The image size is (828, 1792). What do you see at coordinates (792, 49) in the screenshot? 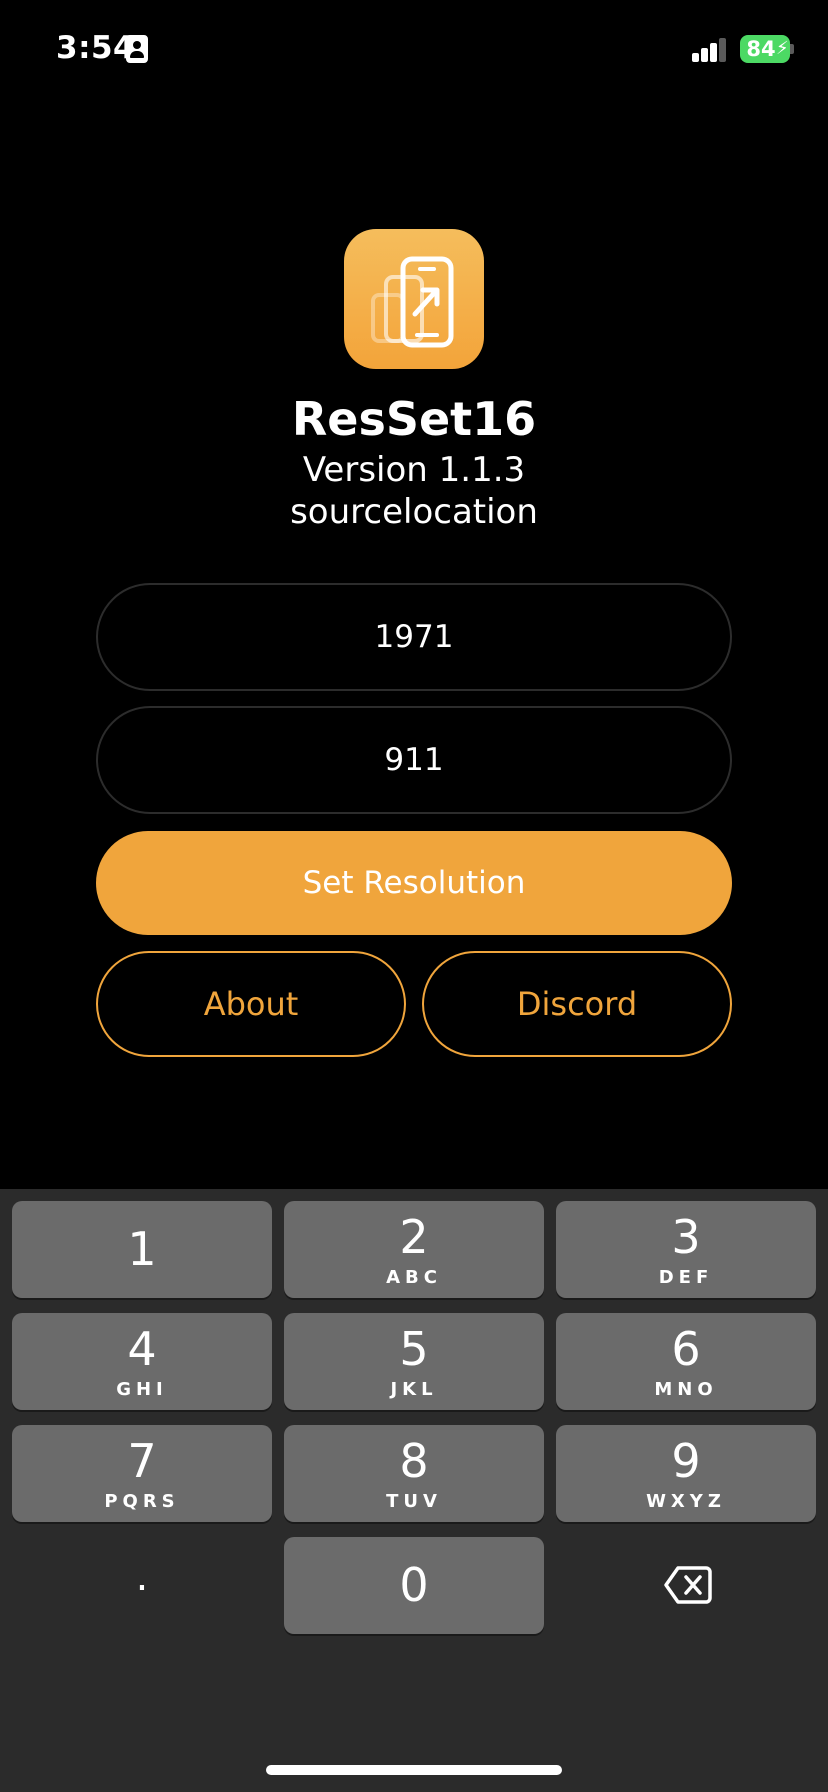
I see `battery-cap` at bounding box center [792, 49].